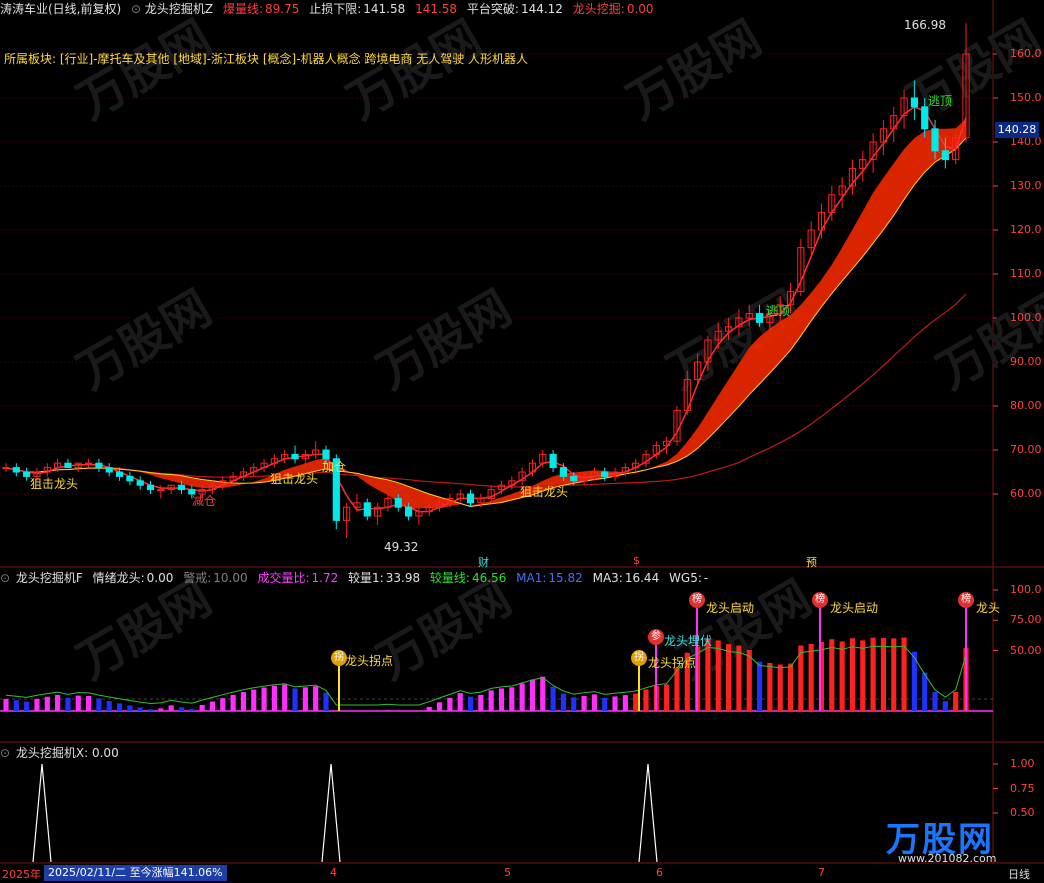 This screenshot has height=883, width=1044. I want to click on sub1-tick-label: 75.00, so click(1026, 620).